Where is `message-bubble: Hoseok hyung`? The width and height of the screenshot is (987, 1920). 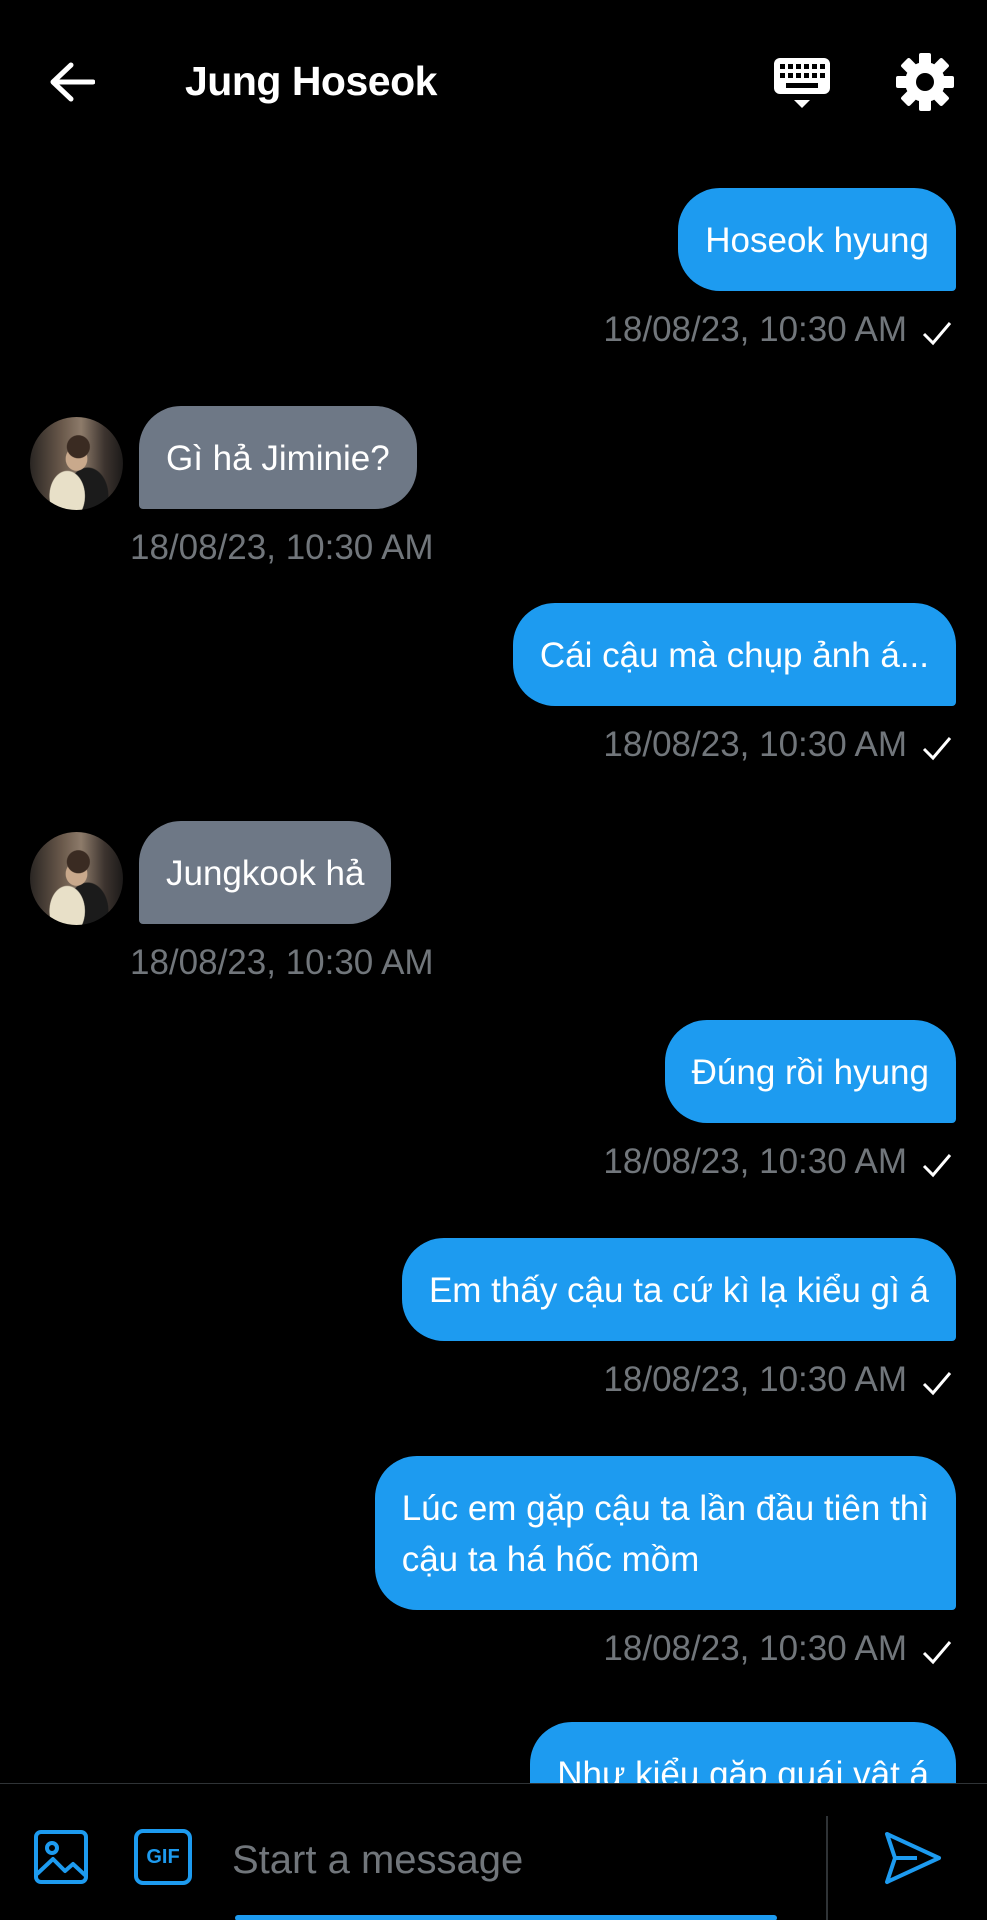 message-bubble: Hoseok hyung is located at coordinates (817, 239).